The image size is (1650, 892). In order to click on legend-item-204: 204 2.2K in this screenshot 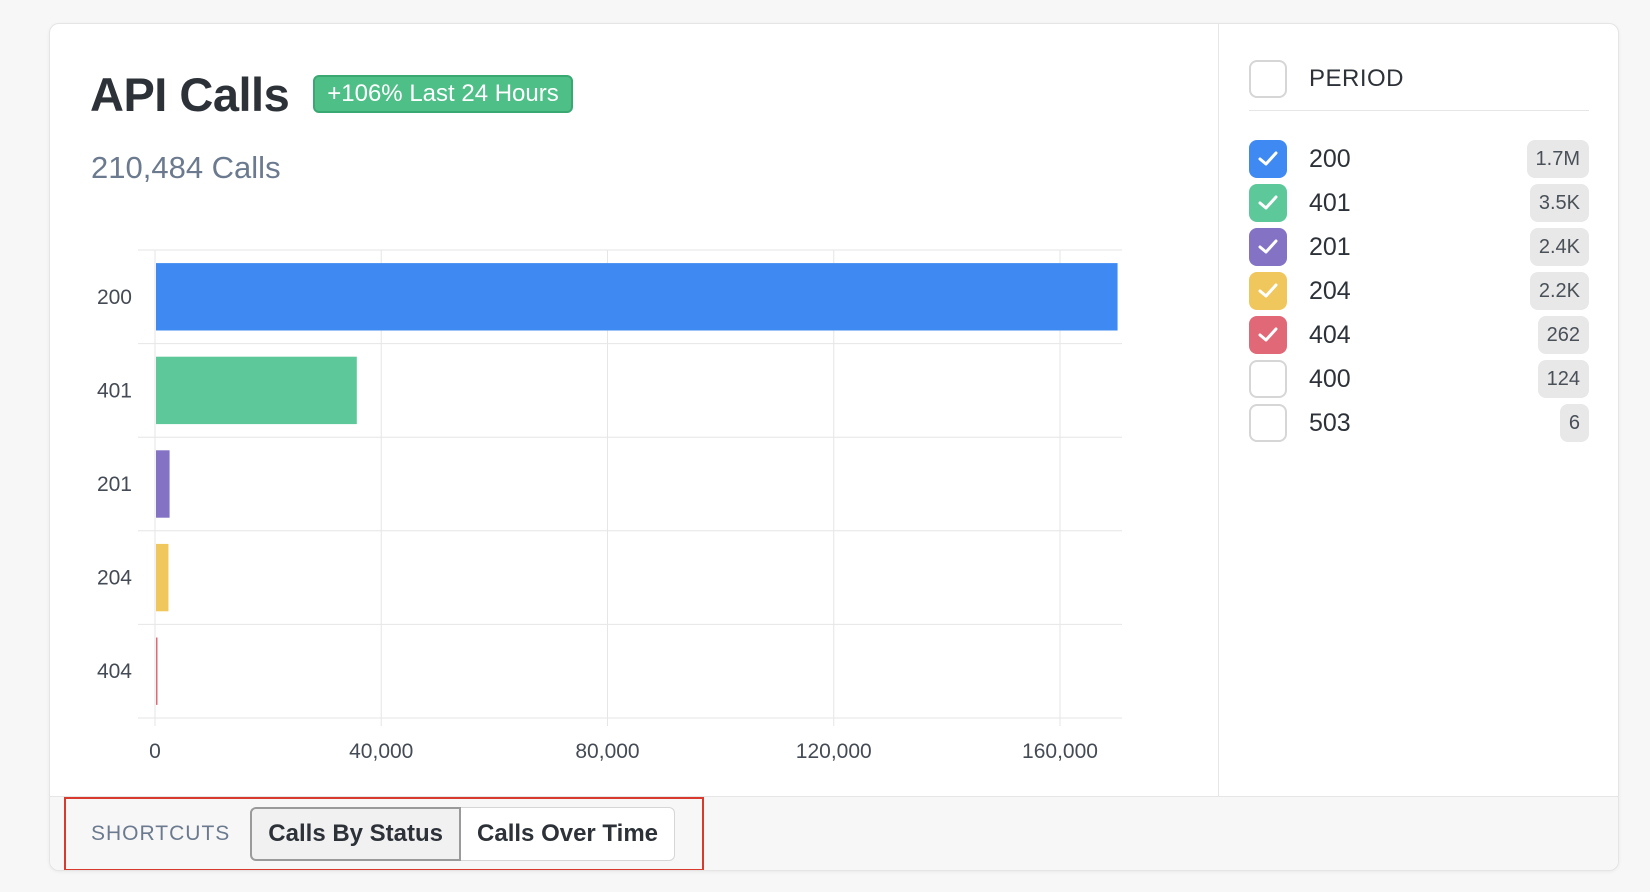, I will do `click(1419, 291)`.